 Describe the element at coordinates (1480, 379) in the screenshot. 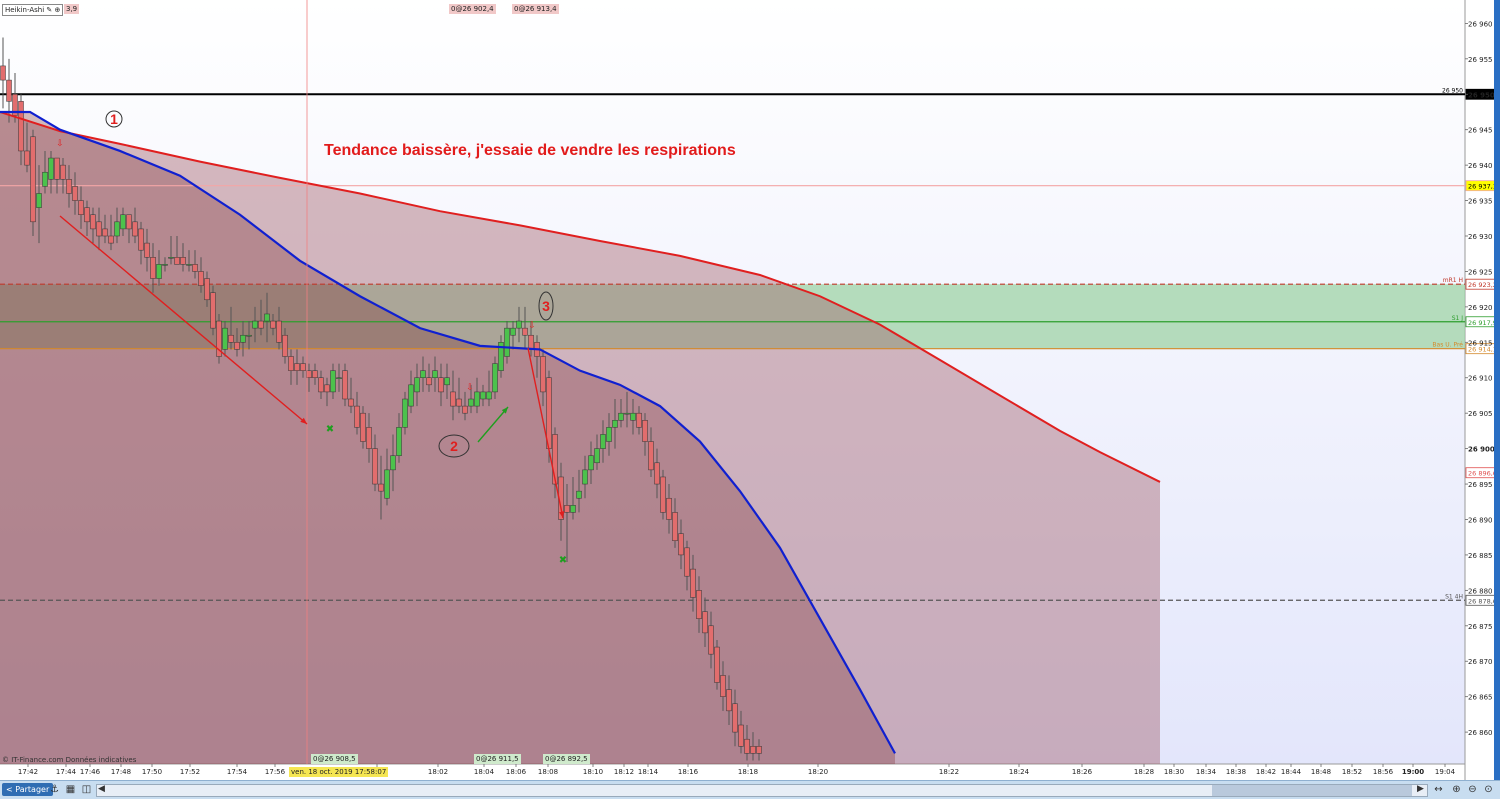

I see `y-tick-label: 26 910` at that location.